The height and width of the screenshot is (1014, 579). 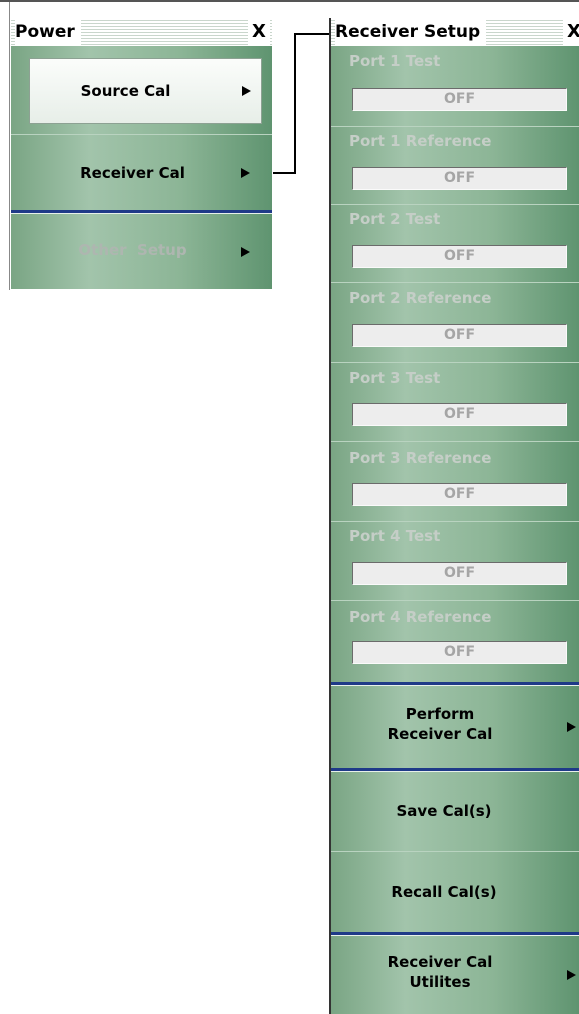 What do you see at coordinates (440, 714) in the screenshot?
I see `perform-receiver-cal-line1: Perform` at bounding box center [440, 714].